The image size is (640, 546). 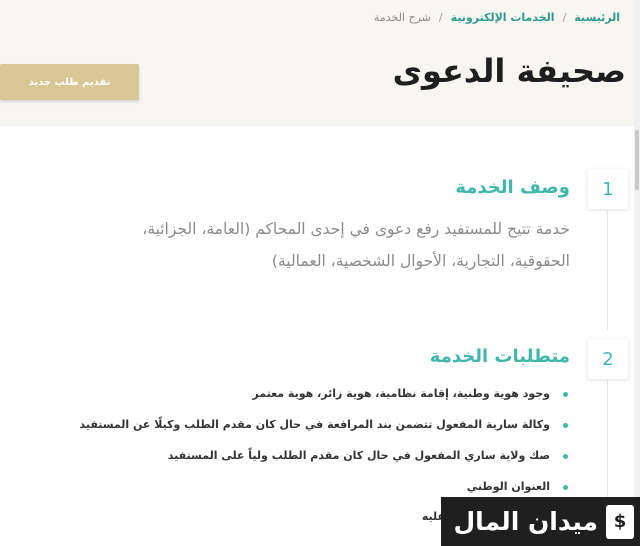 I want to click on page-title: صحيفة الدعوى, so click(x=509, y=71).